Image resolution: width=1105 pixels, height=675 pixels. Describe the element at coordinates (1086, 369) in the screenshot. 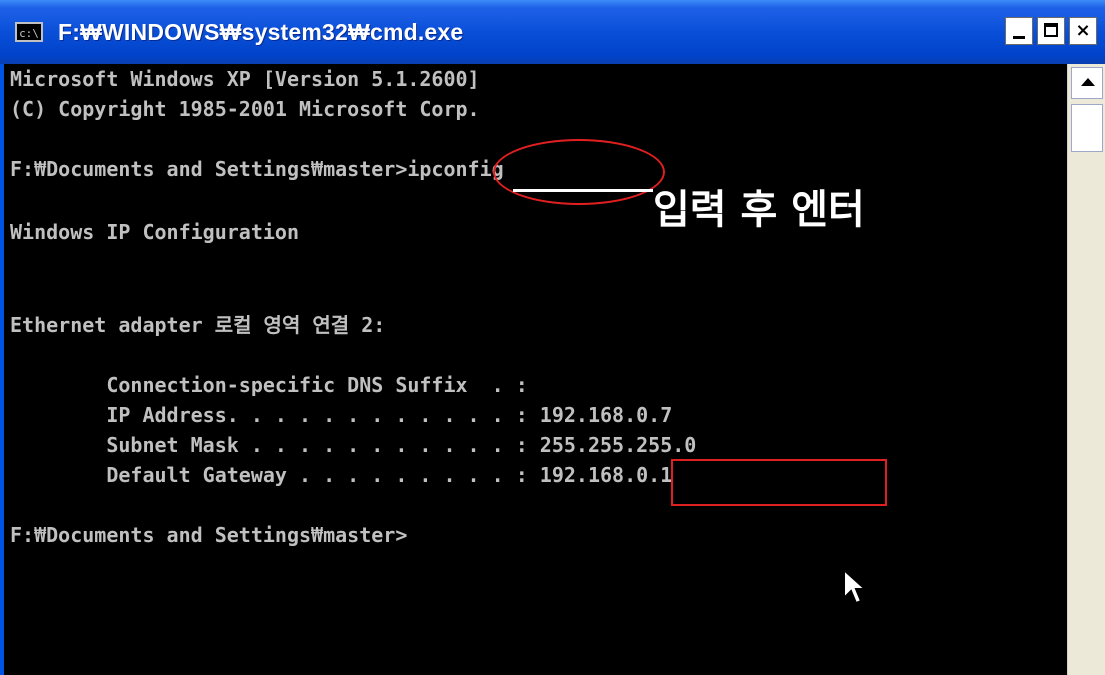

I see `vertical-scrollbar` at that location.